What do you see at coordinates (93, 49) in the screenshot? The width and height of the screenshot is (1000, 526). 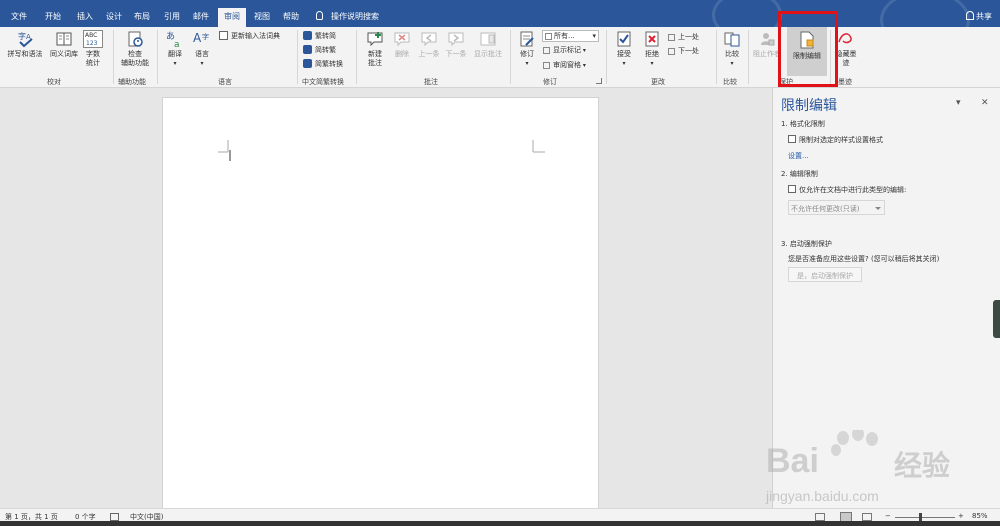 I see `word-count-button: ABC 123 字数 统计` at bounding box center [93, 49].